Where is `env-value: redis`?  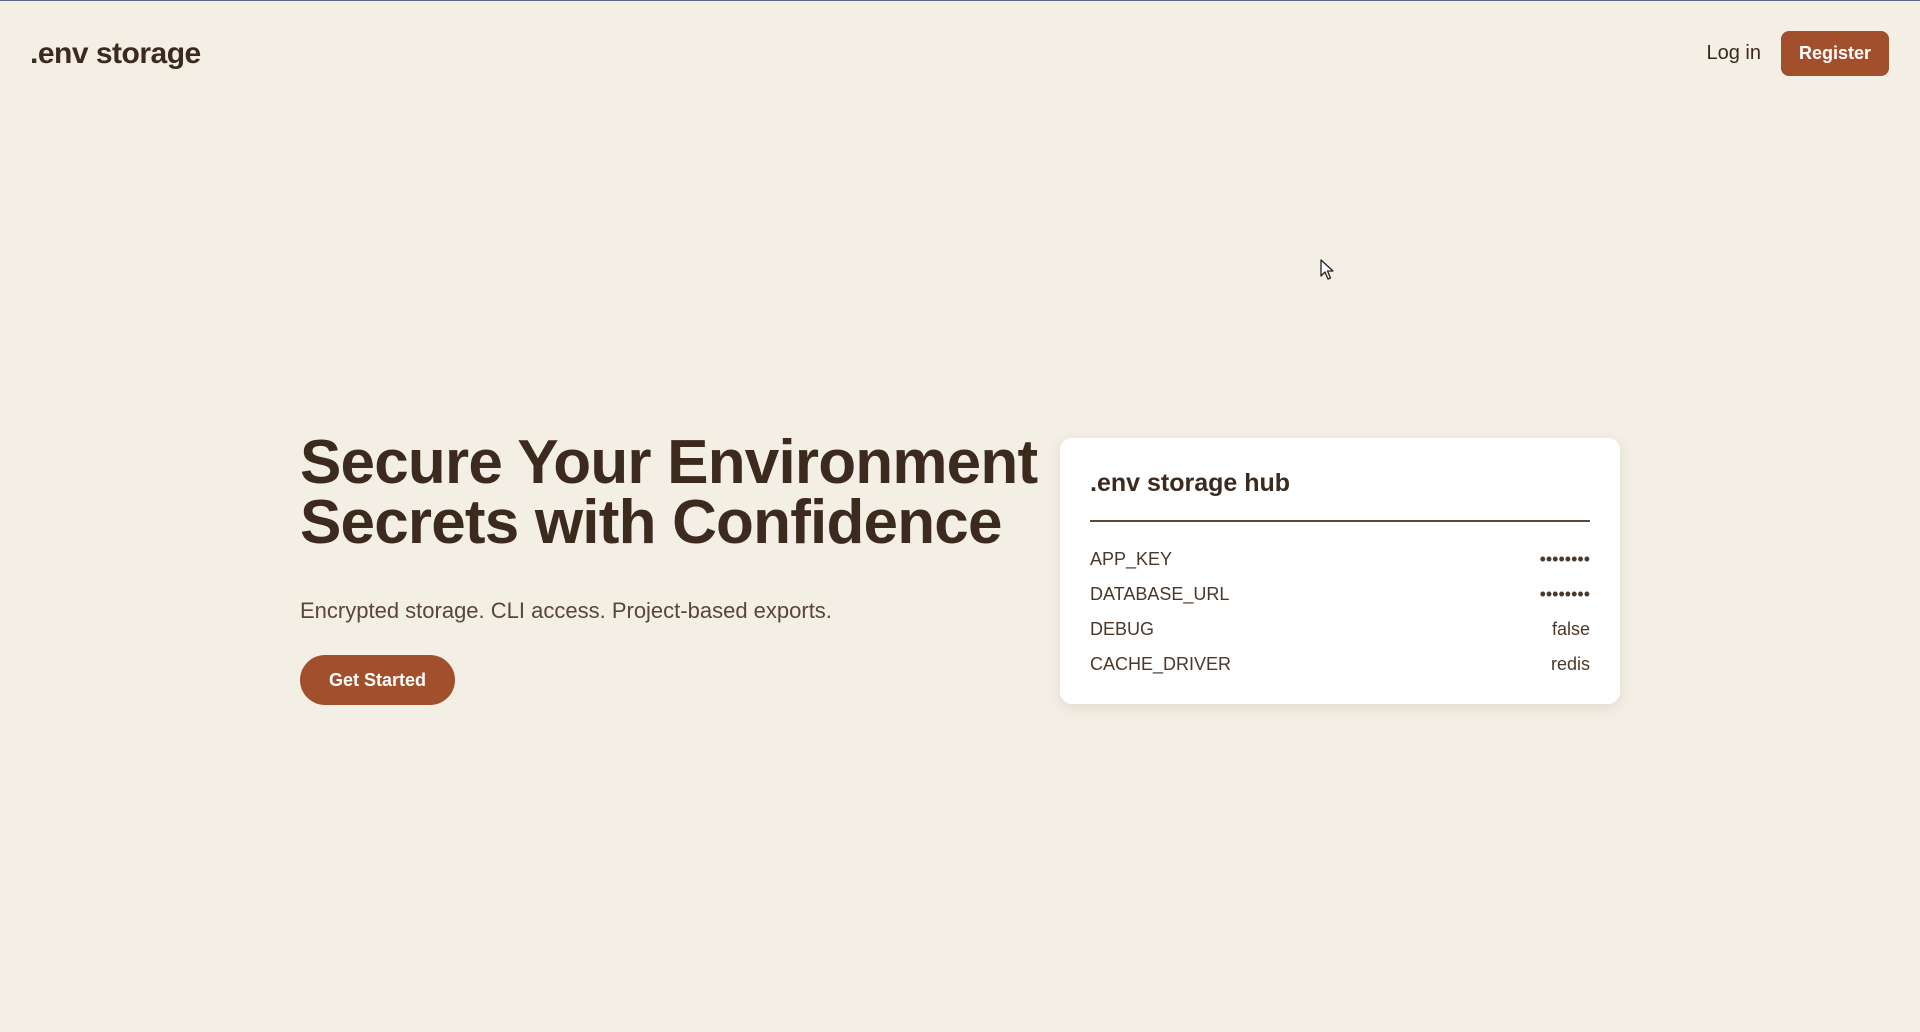 env-value: redis is located at coordinates (1570, 664).